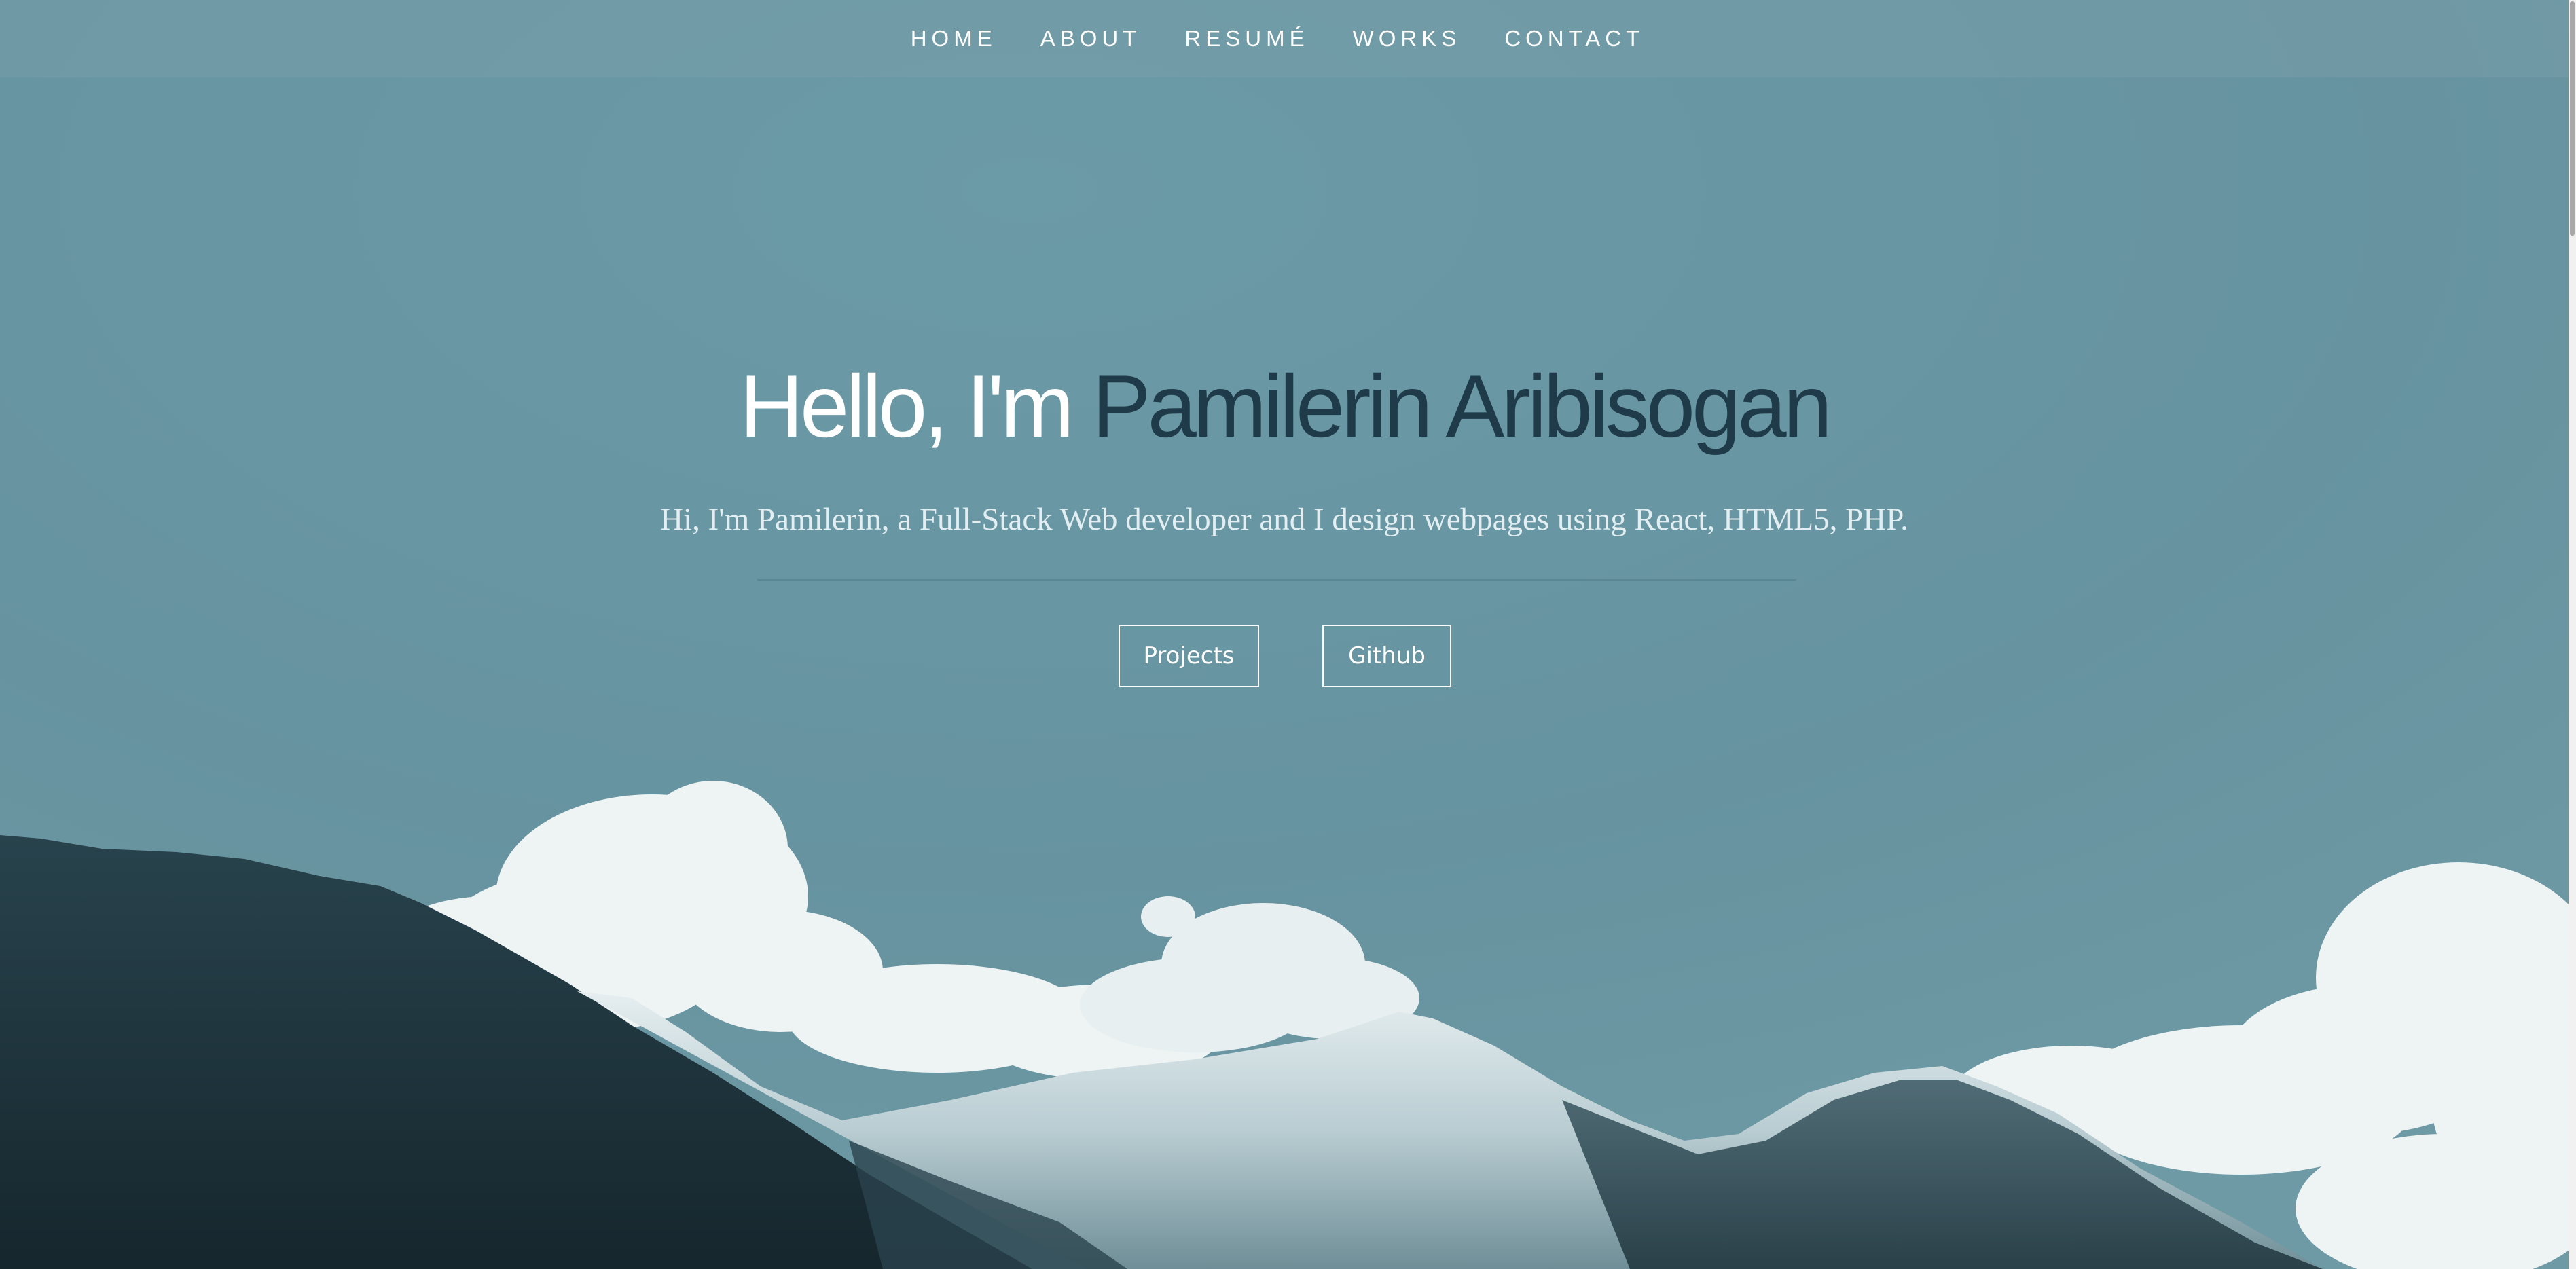 This screenshot has width=2576, height=1269. I want to click on top-navigation-bar: HOME ABOUT RESUMÉ WORKS CONTACT, so click(1284, 38).